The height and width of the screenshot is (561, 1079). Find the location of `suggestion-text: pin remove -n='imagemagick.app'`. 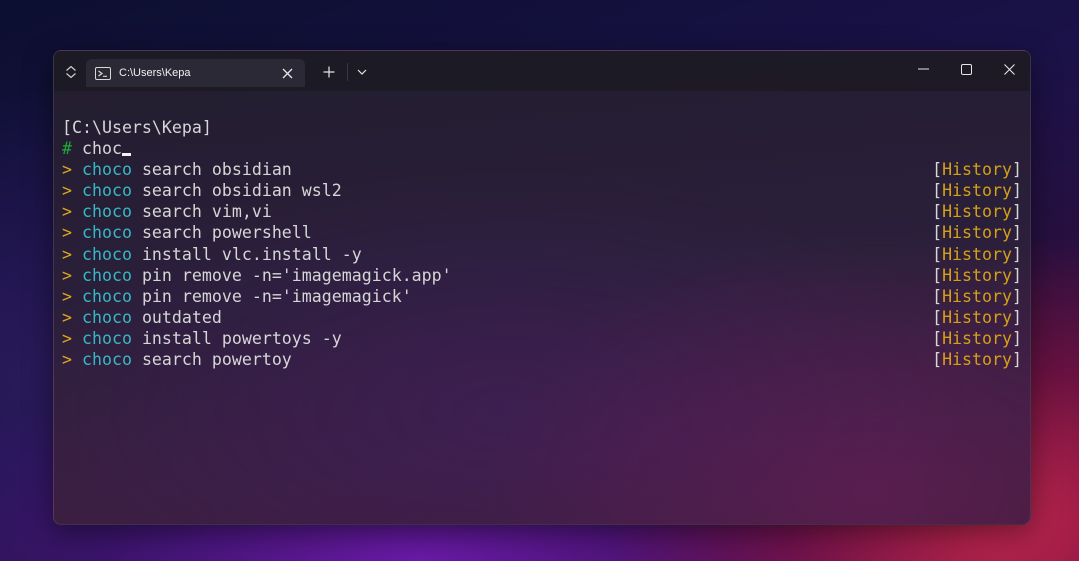

suggestion-text: pin remove -n='imagemagick.app' is located at coordinates (291, 275).